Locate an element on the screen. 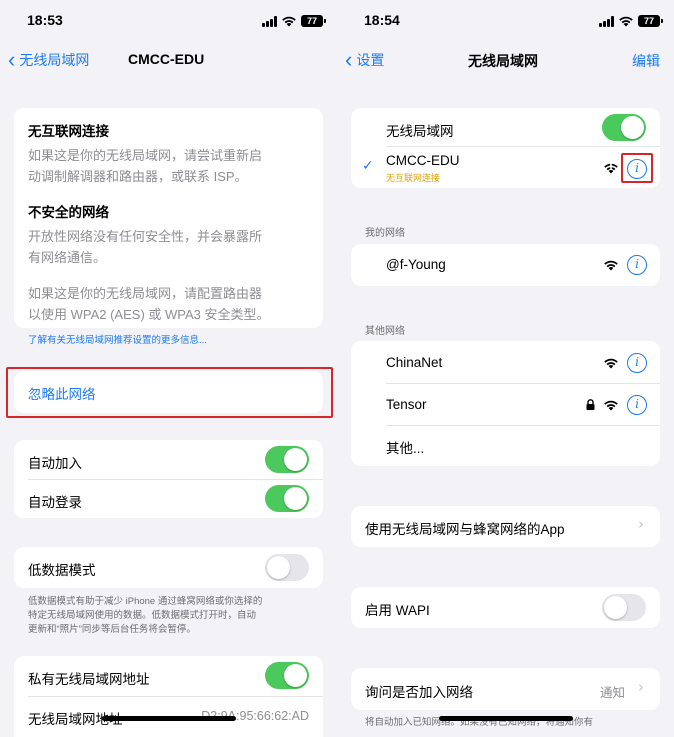  auto-join-card: 自动加入 自动登录 is located at coordinates (168, 479).